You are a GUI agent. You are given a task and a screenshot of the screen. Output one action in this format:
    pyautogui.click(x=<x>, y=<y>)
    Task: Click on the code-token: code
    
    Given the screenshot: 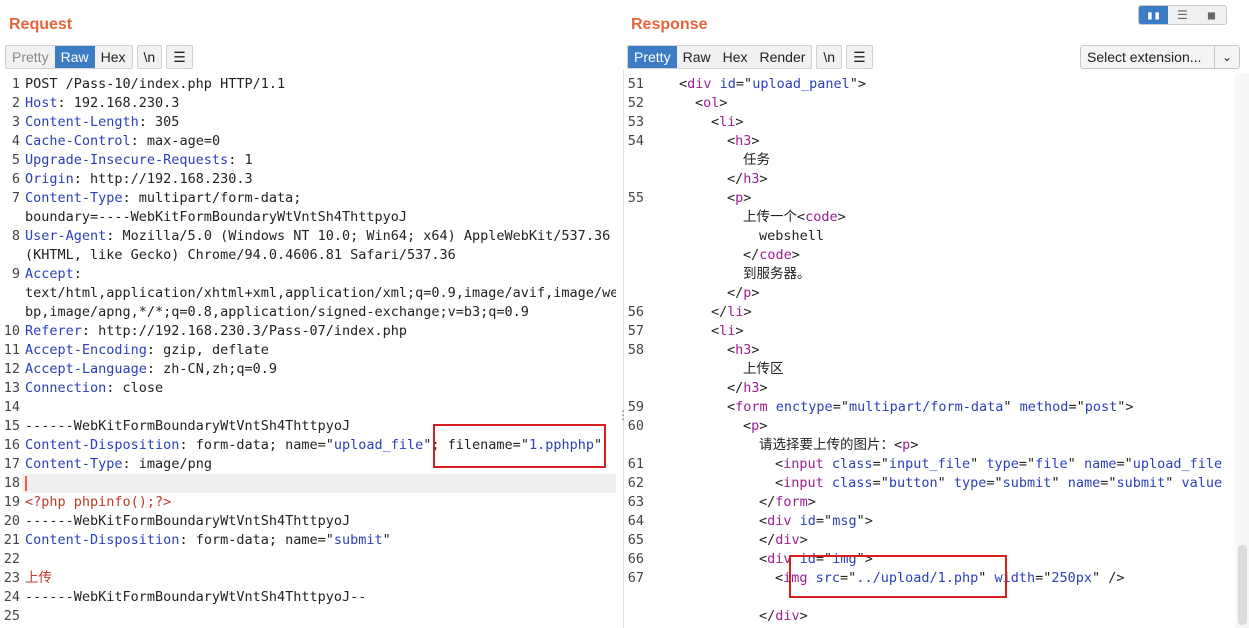 What is the action you would take?
    pyautogui.click(x=775, y=255)
    